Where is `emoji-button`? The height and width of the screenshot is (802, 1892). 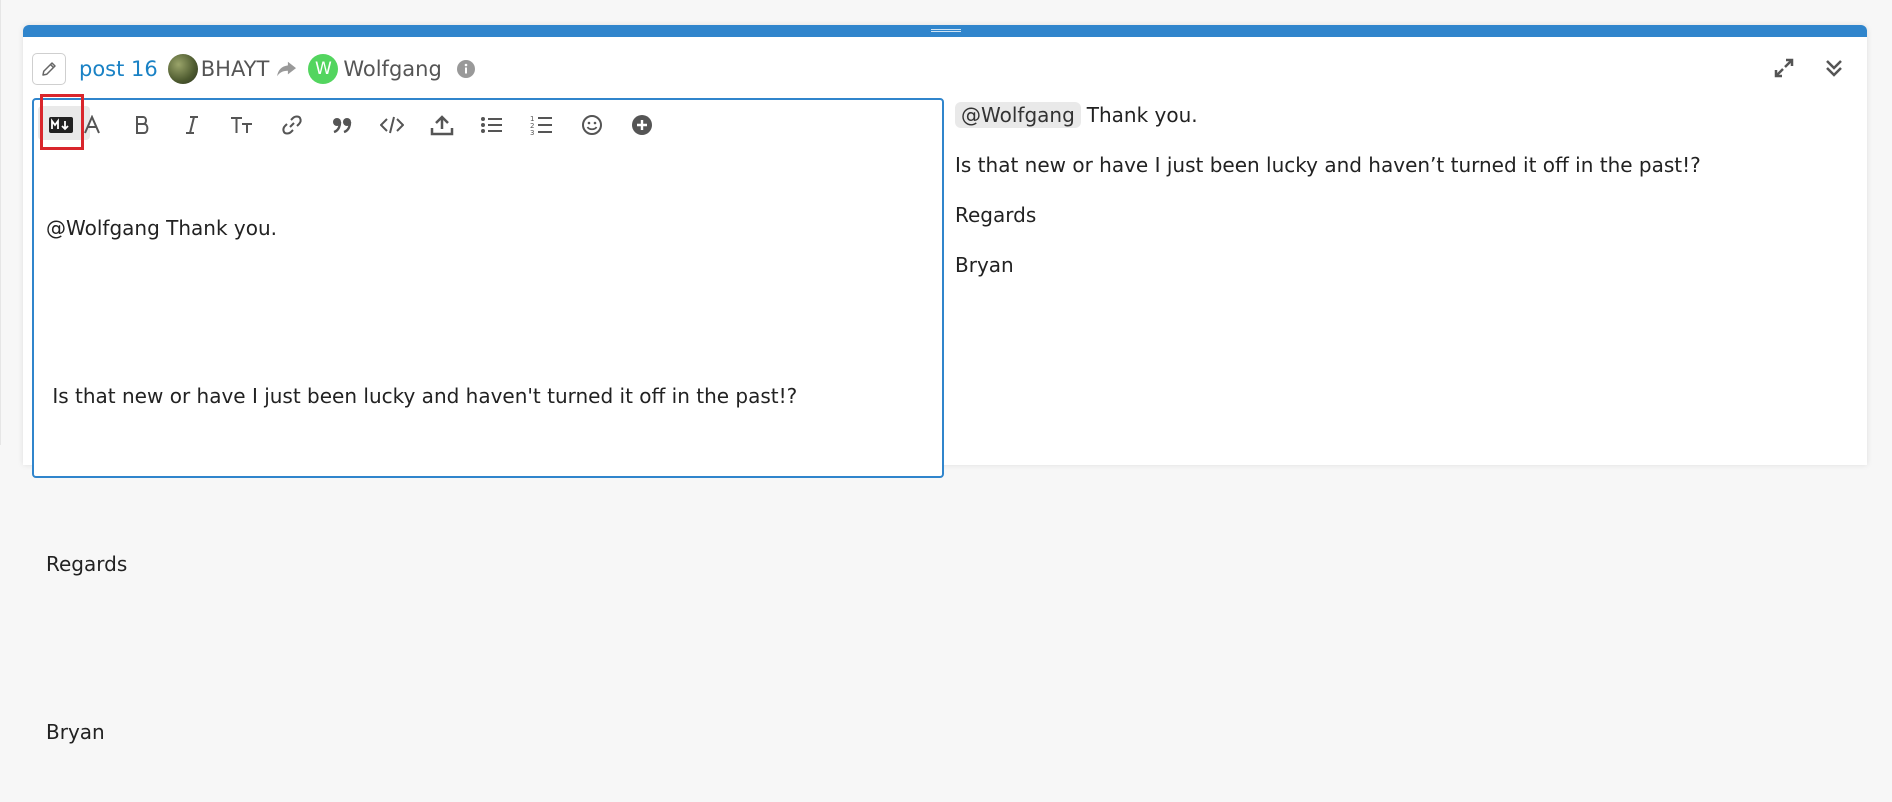
emoji-button is located at coordinates (592, 125).